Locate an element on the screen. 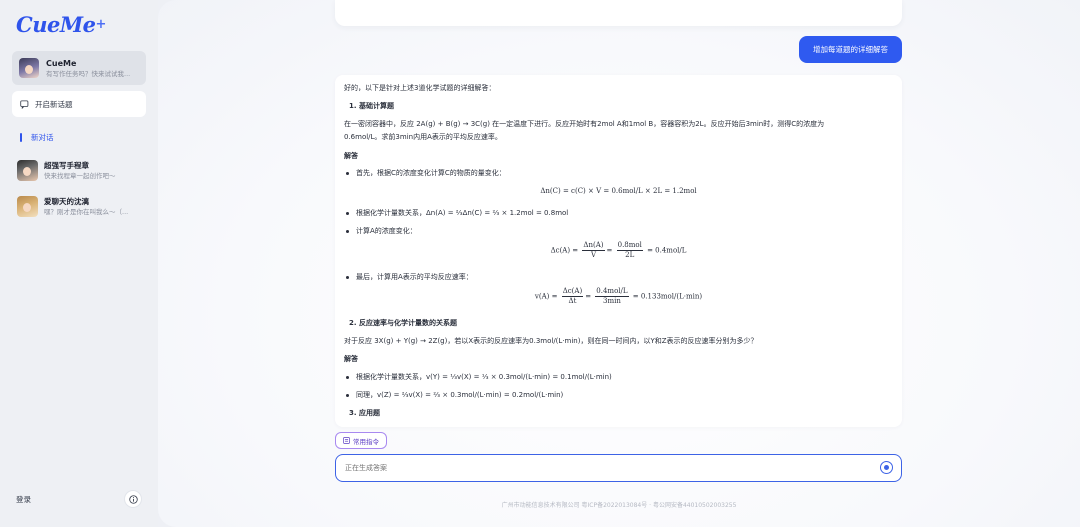 This screenshot has height=527, width=1080. app-logo: CueMe+ is located at coordinates (81, 25).